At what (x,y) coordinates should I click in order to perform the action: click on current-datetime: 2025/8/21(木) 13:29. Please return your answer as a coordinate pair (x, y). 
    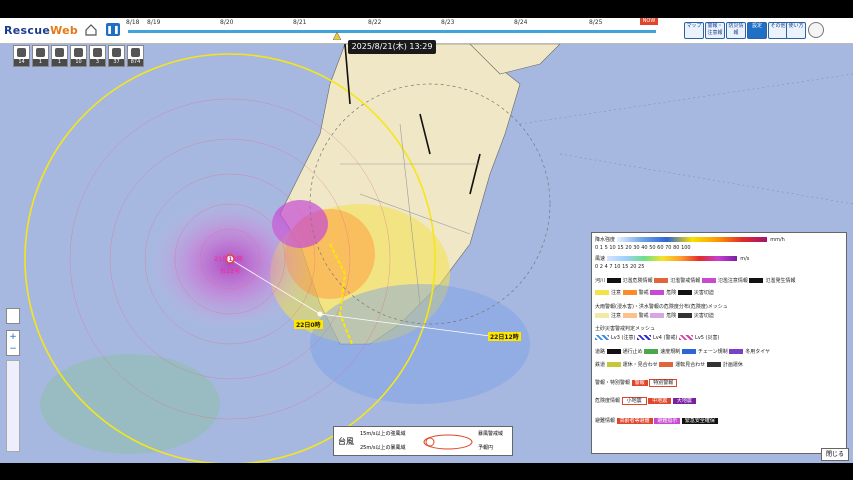
    Looking at the image, I should click on (392, 47).